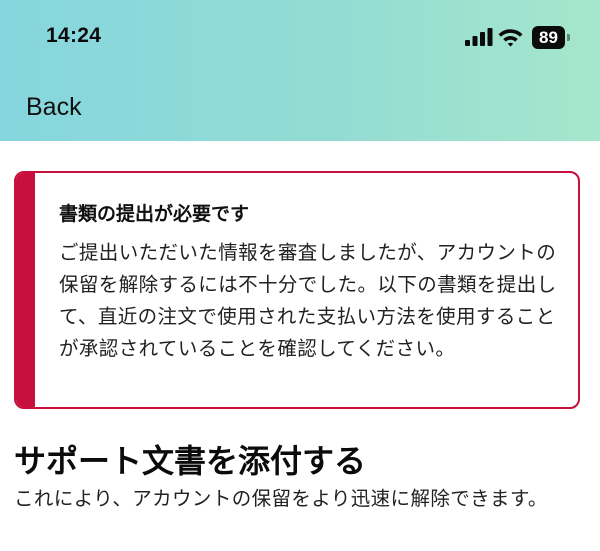 This screenshot has height=551, width=600. Describe the element at coordinates (190, 461) in the screenshot. I see `section-title: サポート文書を添付する` at that location.